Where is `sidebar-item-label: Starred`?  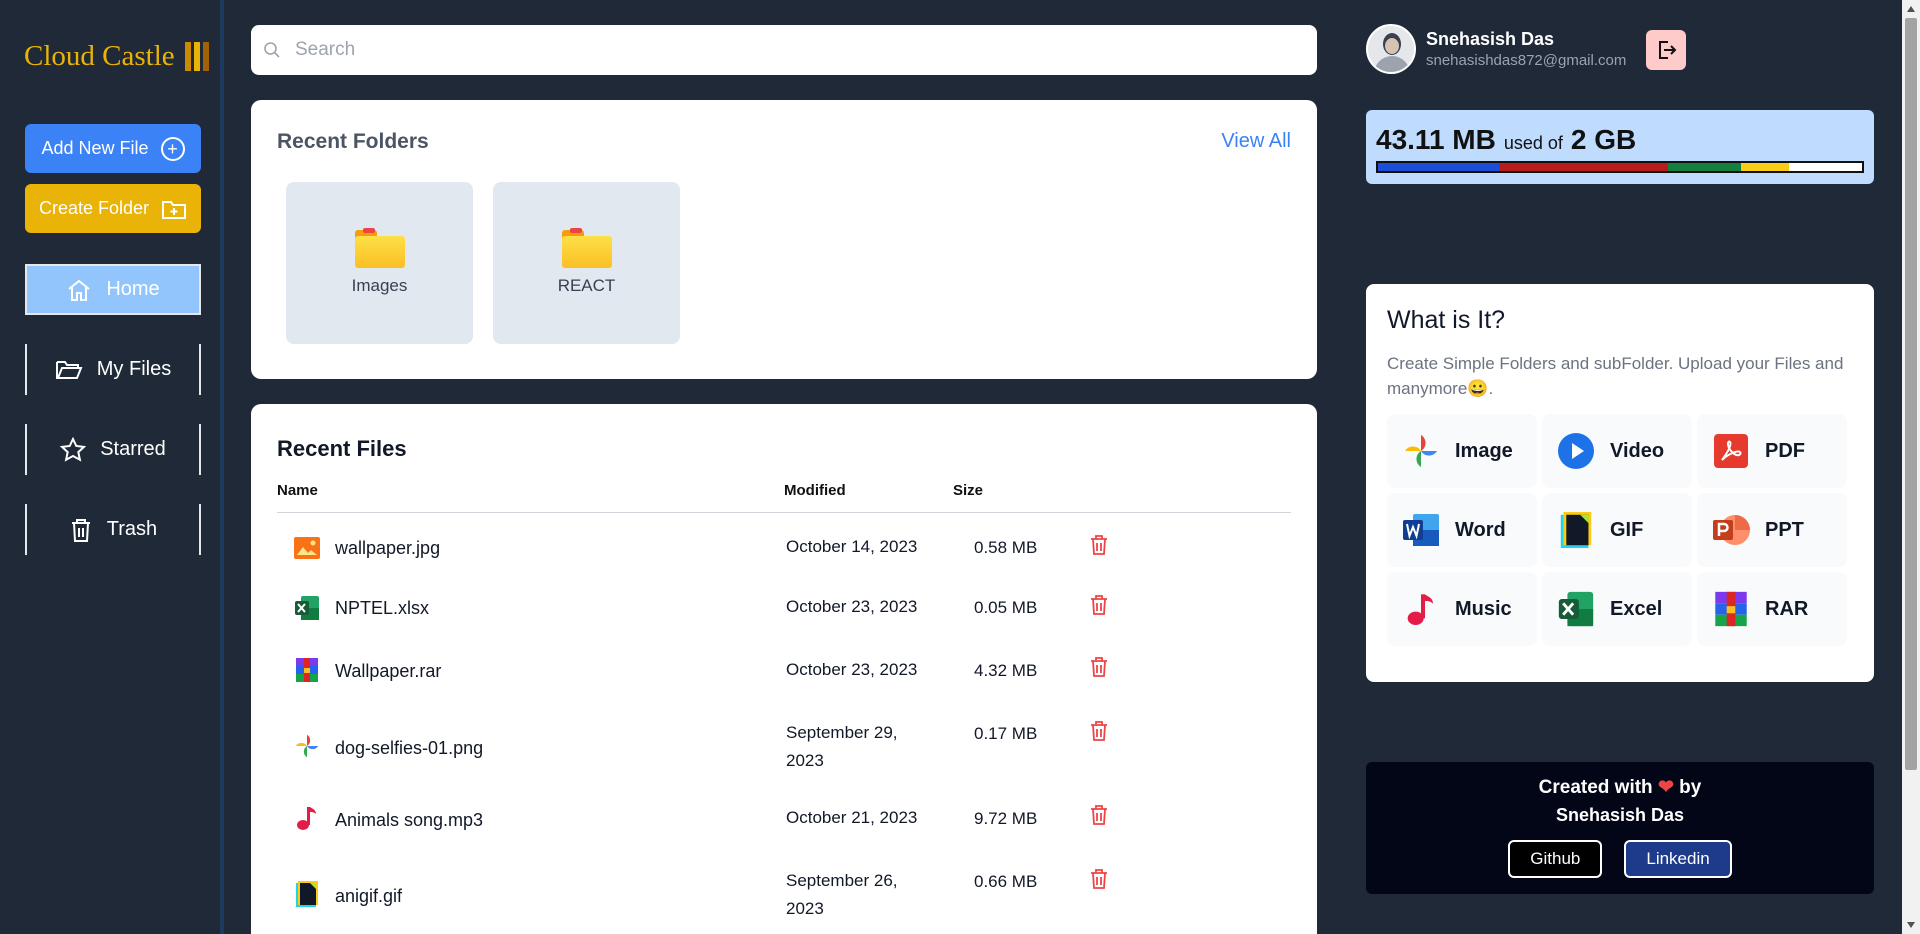 sidebar-item-label: Starred is located at coordinates (133, 449).